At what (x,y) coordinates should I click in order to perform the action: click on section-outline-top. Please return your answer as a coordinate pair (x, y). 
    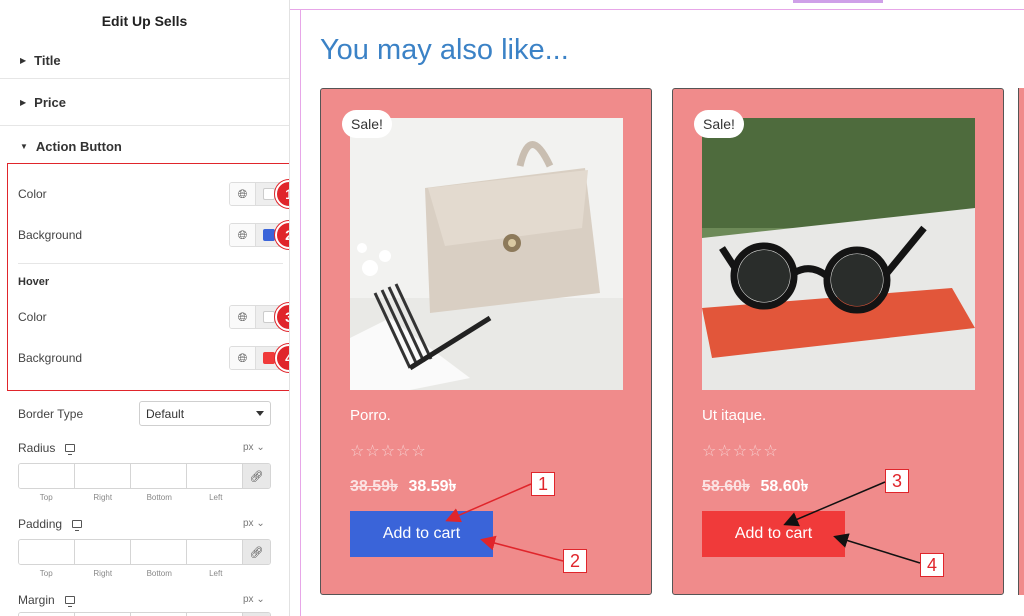
    Looking at the image, I should click on (657, 9).